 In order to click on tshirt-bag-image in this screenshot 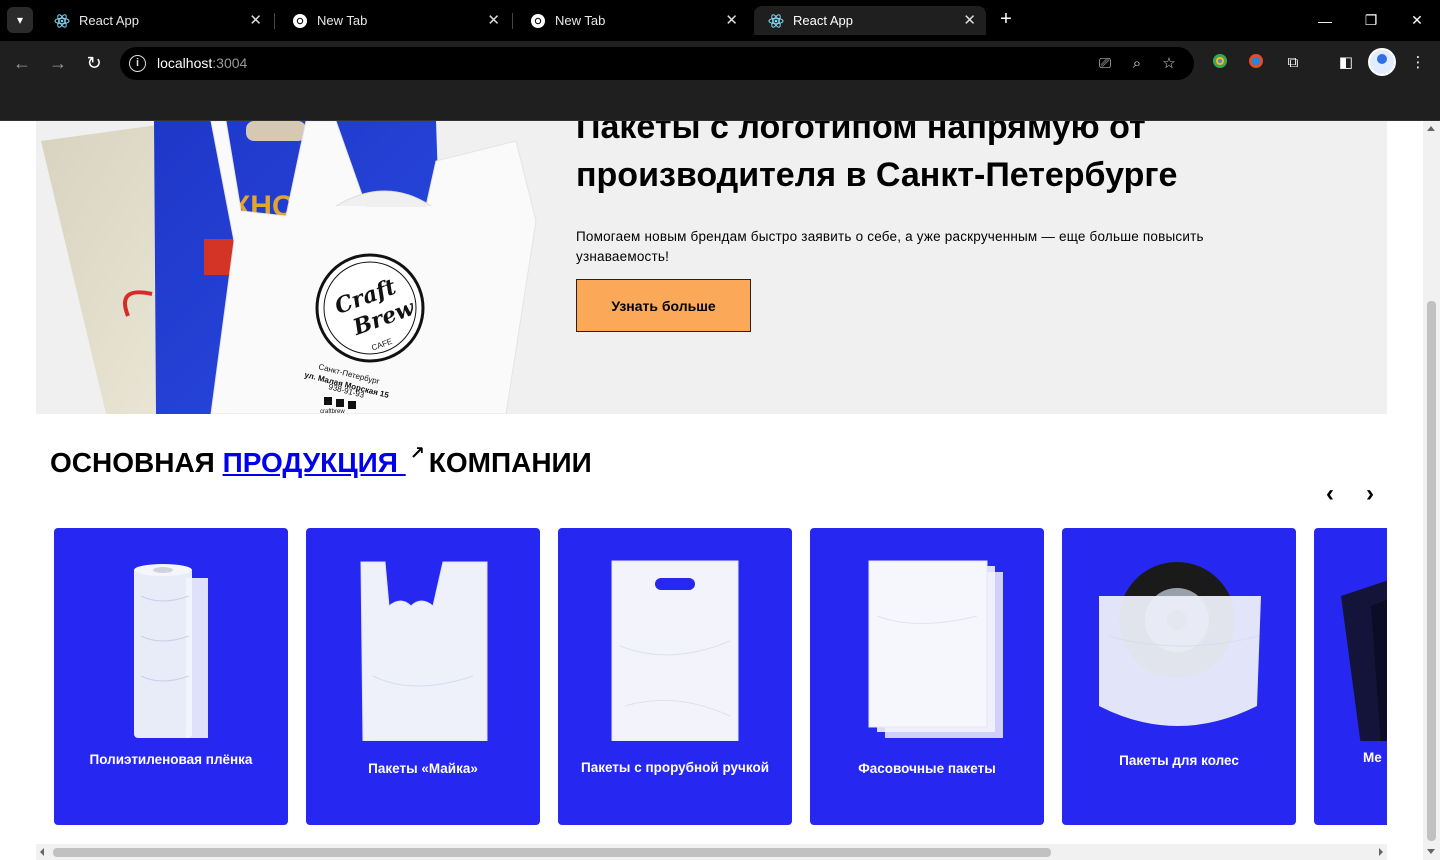, I will do `click(423, 649)`.